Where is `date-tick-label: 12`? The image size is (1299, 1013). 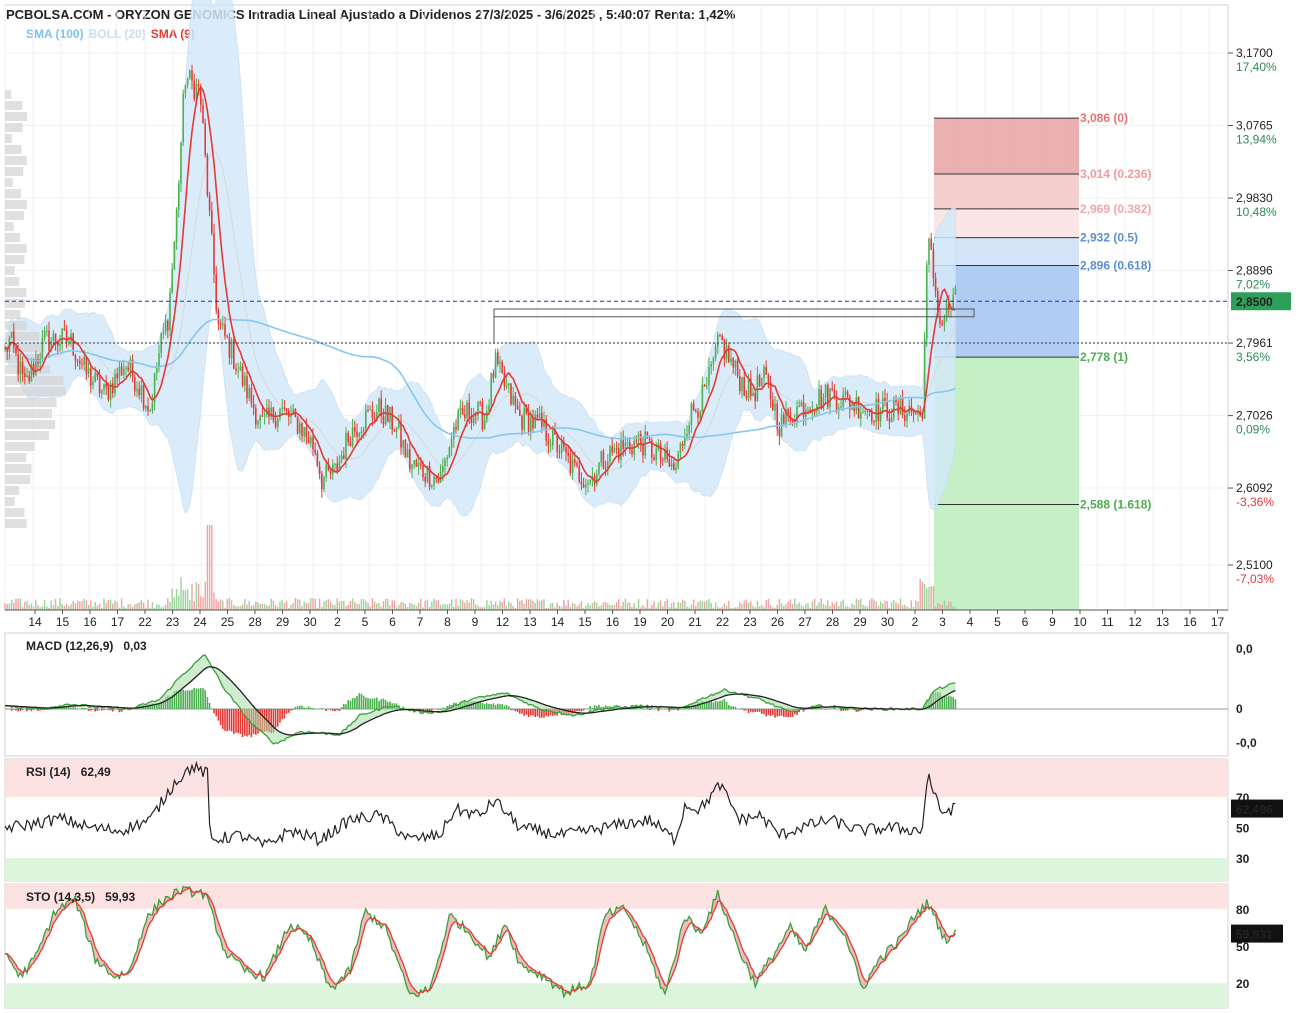 date-tick-label: 12 is located at coordinates (1135, 622).